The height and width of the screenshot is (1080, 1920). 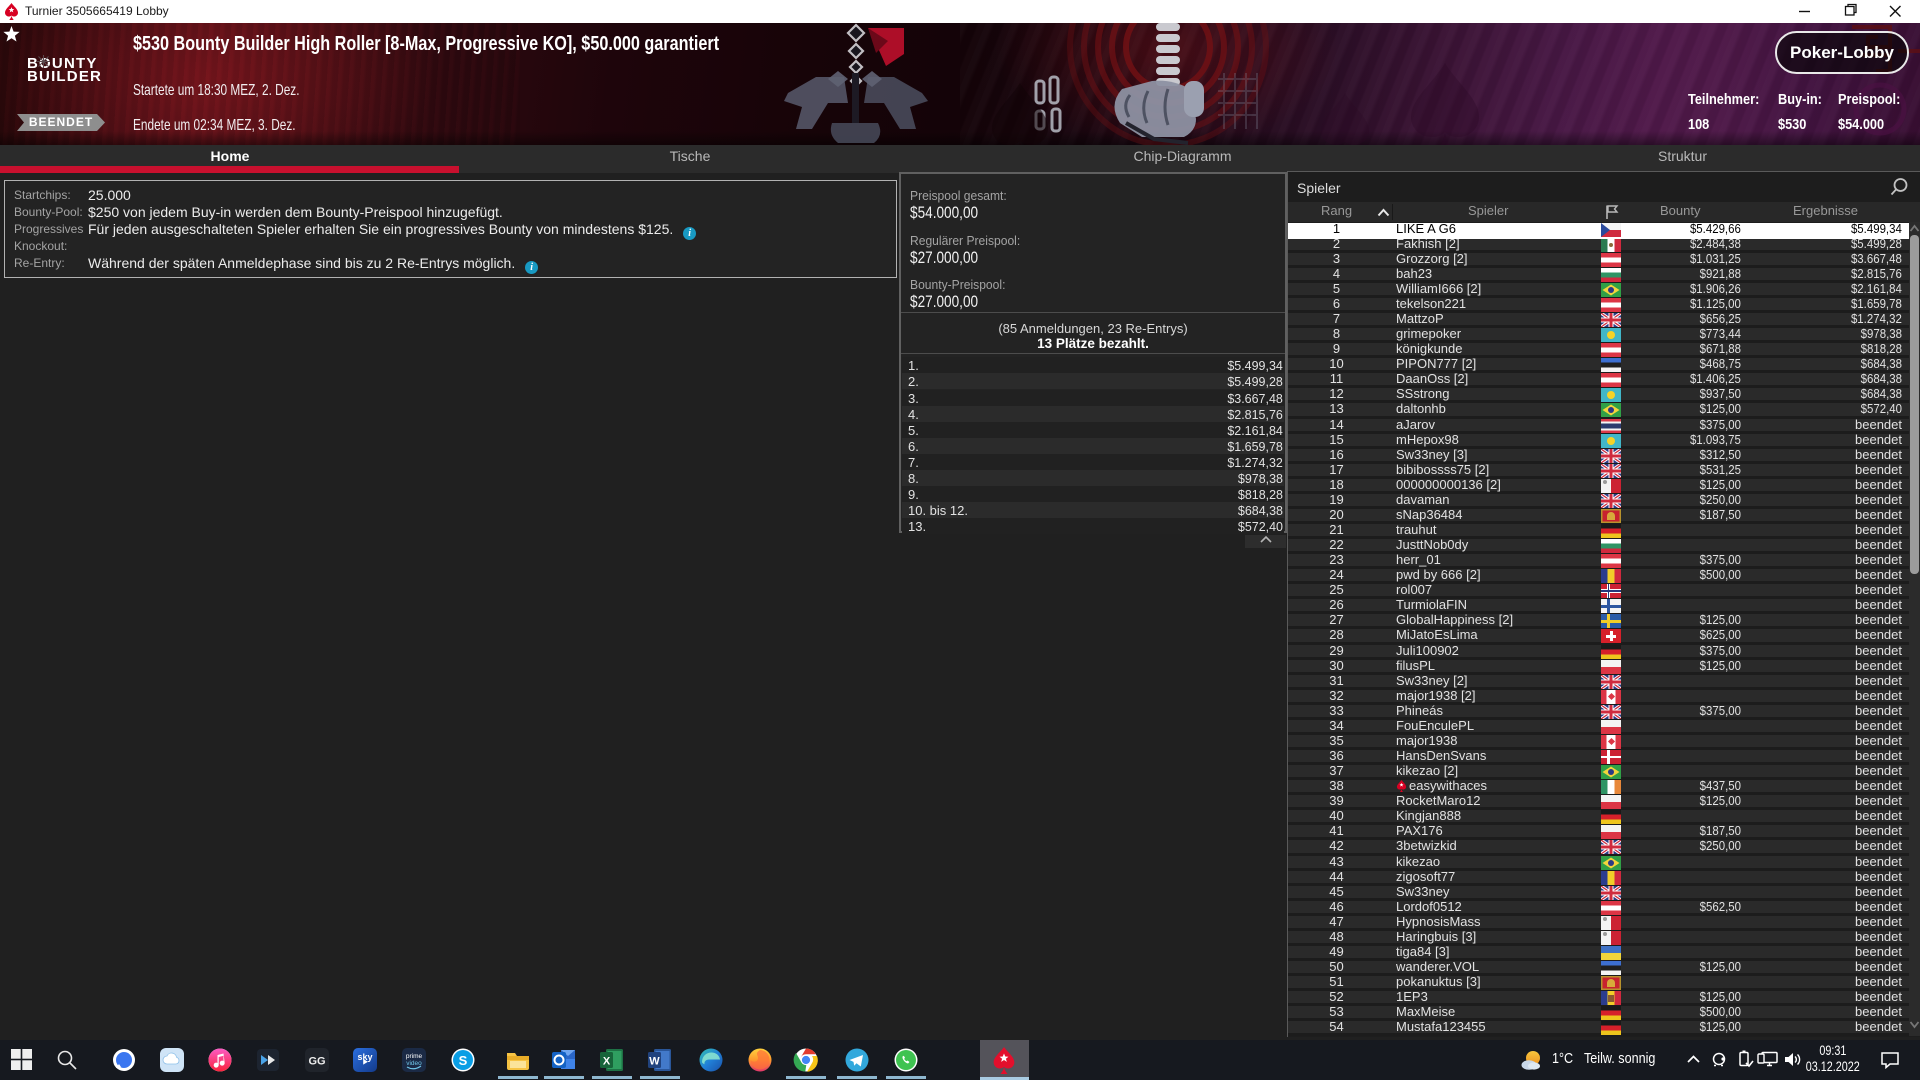 What do you see at coordinates (607, 1062) in the screenshot?
I see `svg-text: X` at bounding box center [607, 1062].